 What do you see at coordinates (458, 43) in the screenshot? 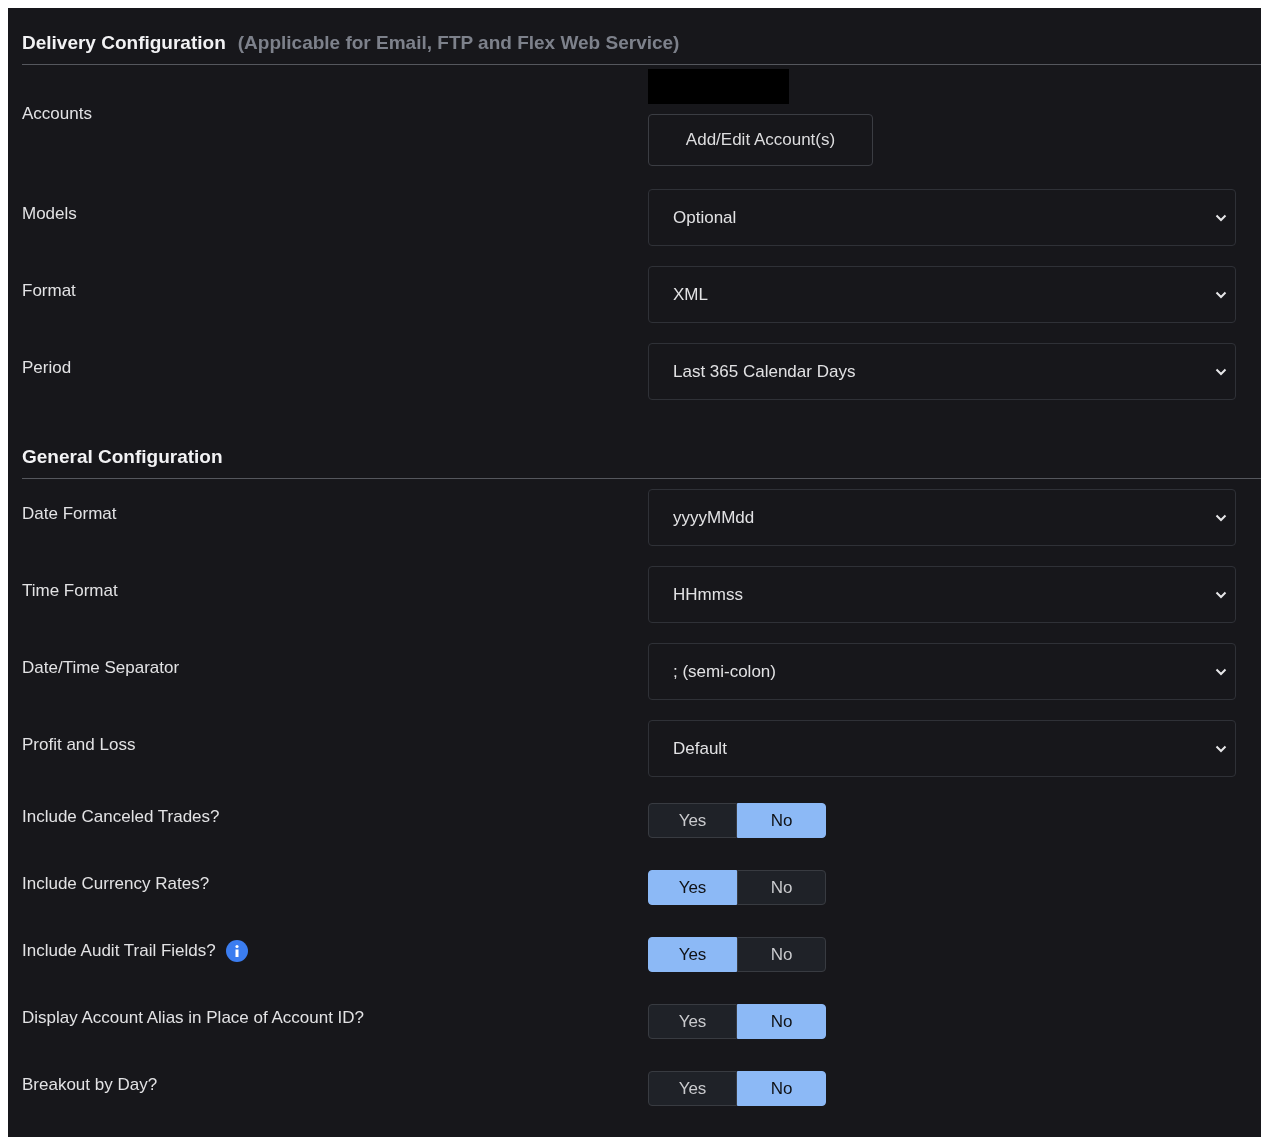
I see `section-subtitle: (Applicable for Email, FTP and Flex Web Service)` at bounding box center [458, 43].